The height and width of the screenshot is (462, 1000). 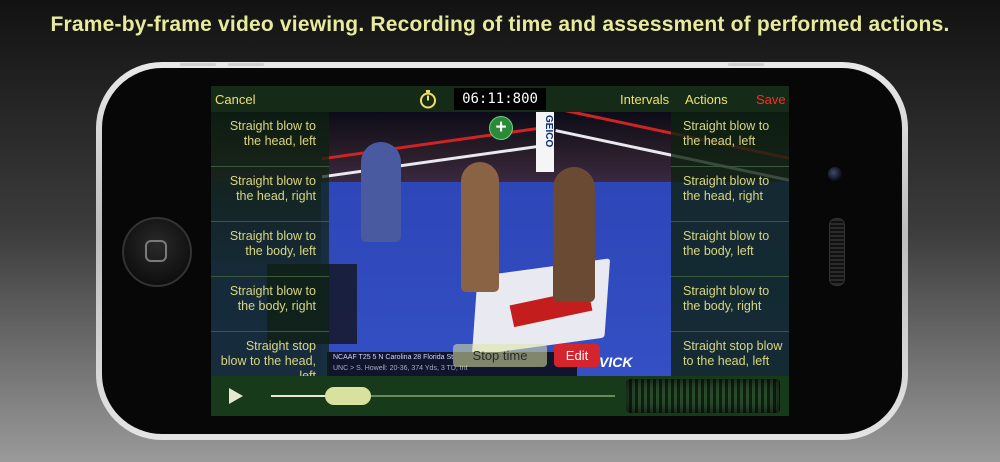 What do you see at coordinates (644, 99) in the screenshot?
I see `intervals-button: Intervals` at bounding box center [644, 99].